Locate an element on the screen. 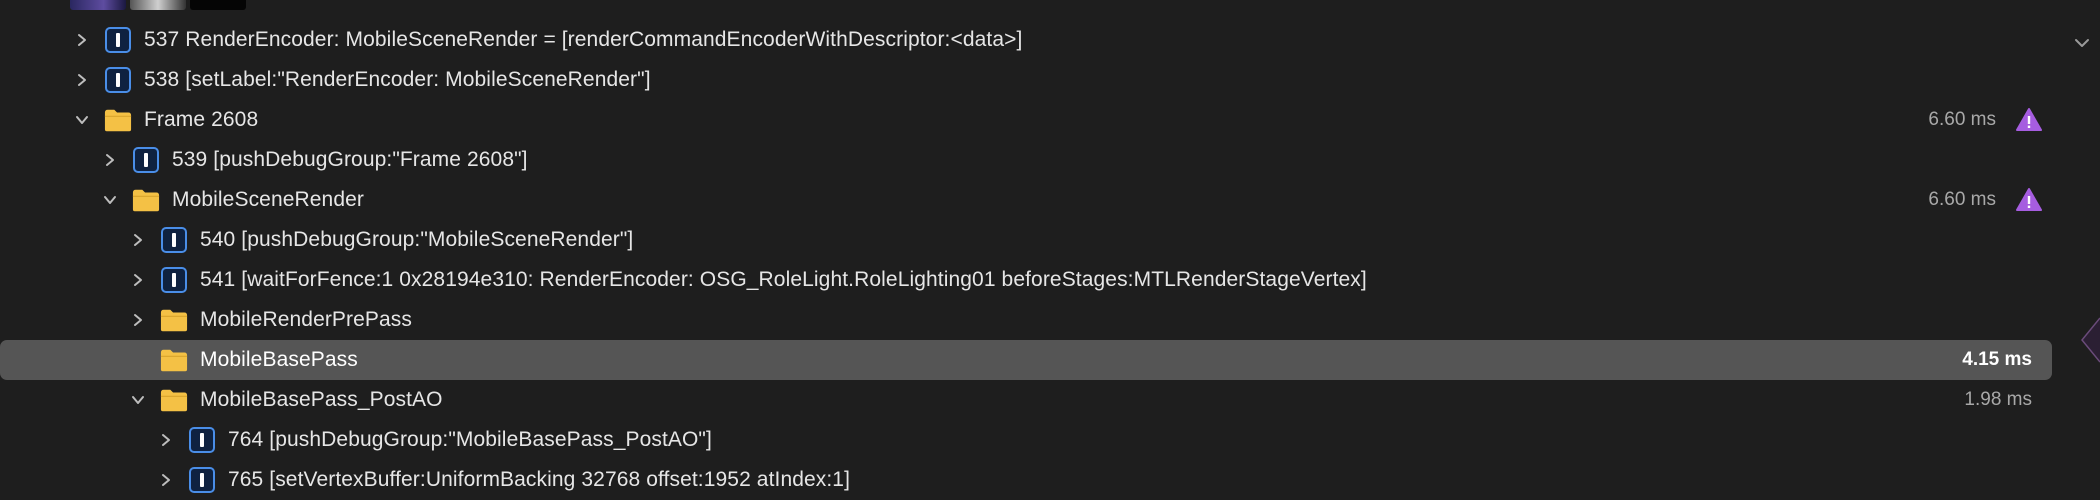 The image size is (2100, 500). duration-label: 4.15 ms is located at coordinates (1997, 359).